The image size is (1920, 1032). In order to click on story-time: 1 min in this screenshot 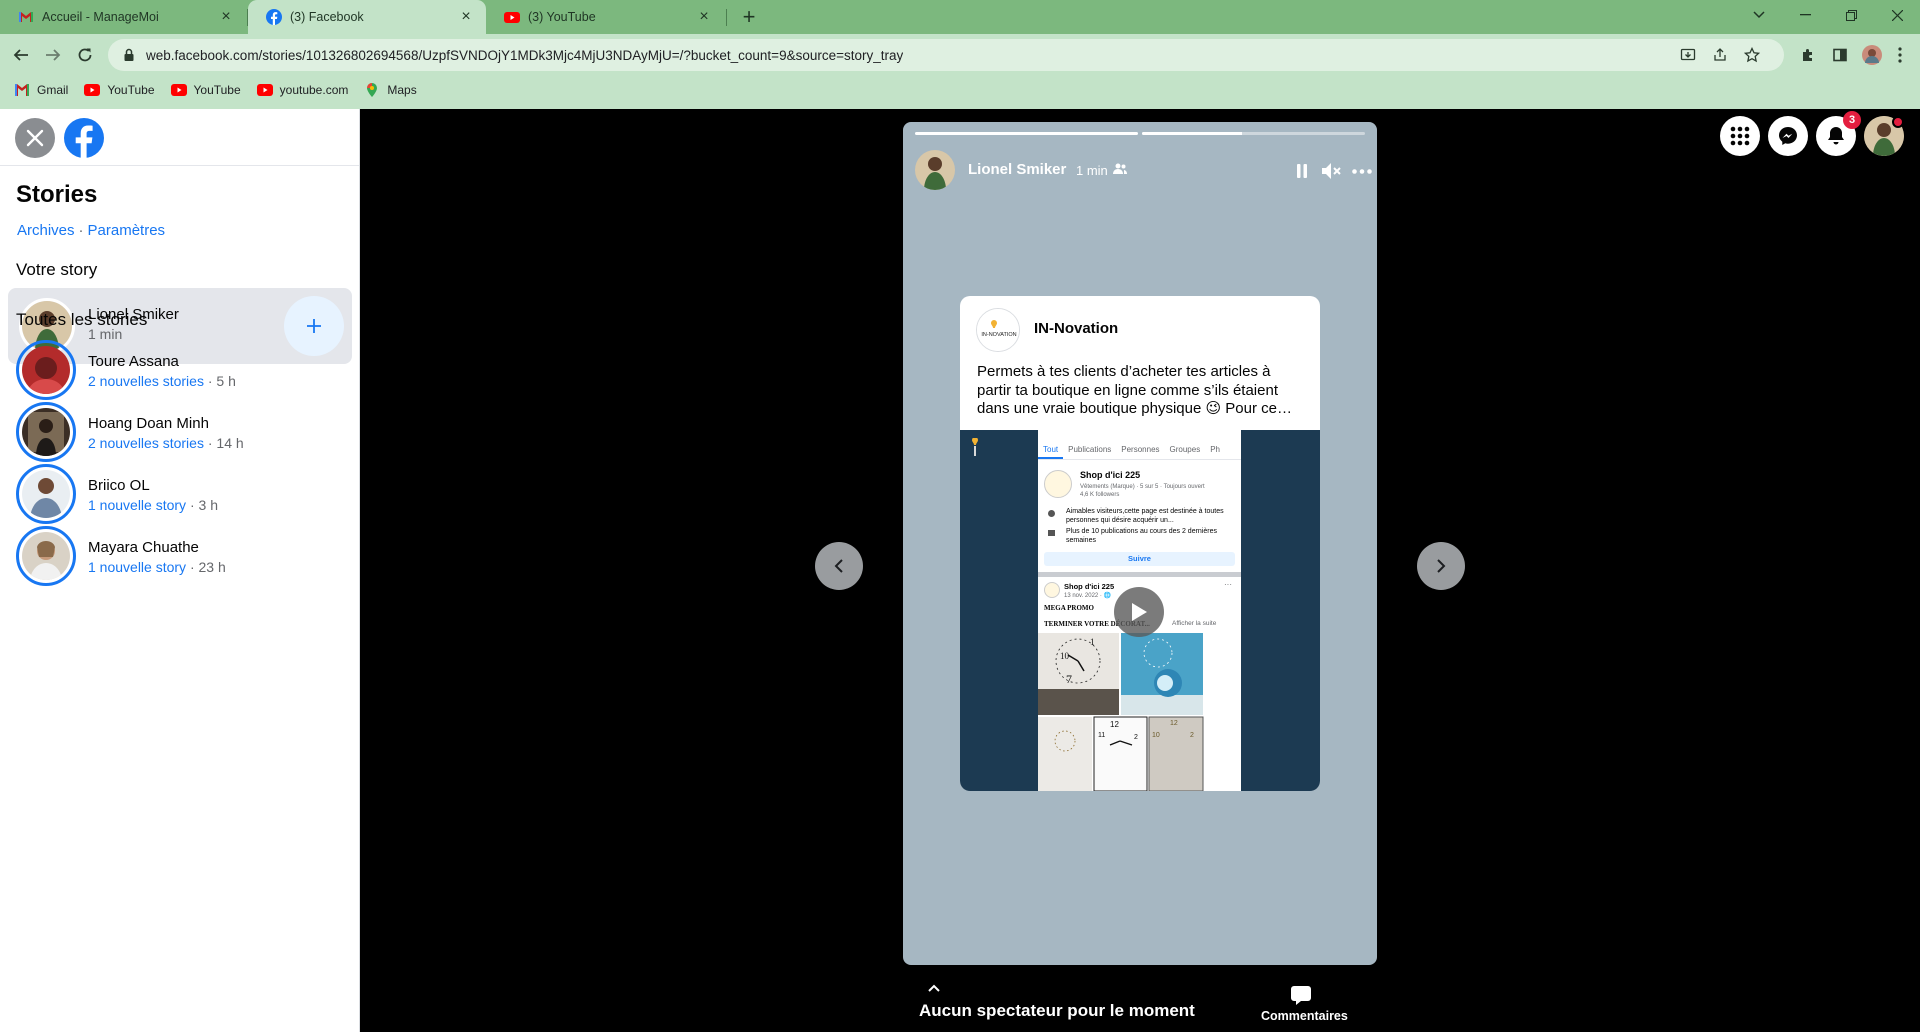, I will do `click(1092, 170)`.